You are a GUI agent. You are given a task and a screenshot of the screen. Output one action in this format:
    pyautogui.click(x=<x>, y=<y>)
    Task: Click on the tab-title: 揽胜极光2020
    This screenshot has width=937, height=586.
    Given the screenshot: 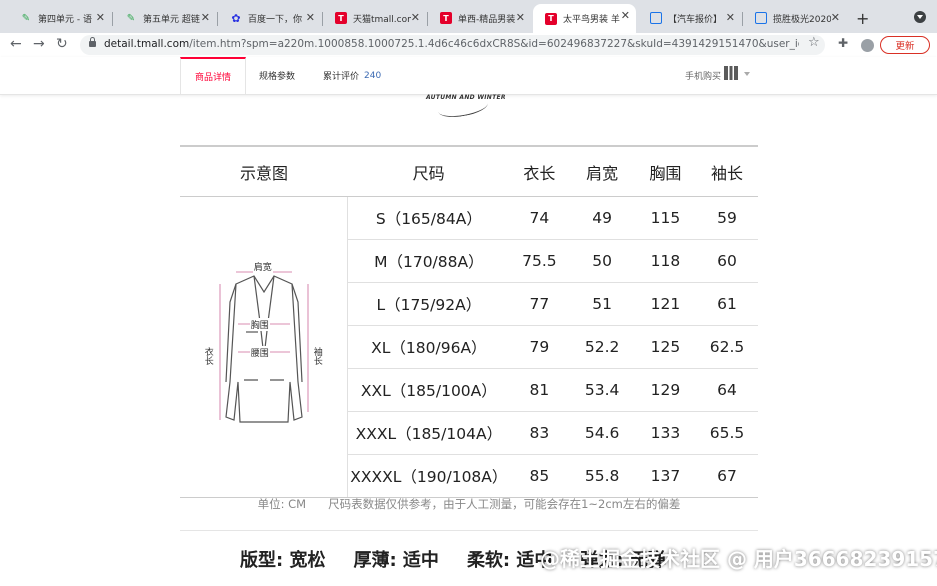 What is the action you would take?
    pyautogui.click(x=802, y=19)
    